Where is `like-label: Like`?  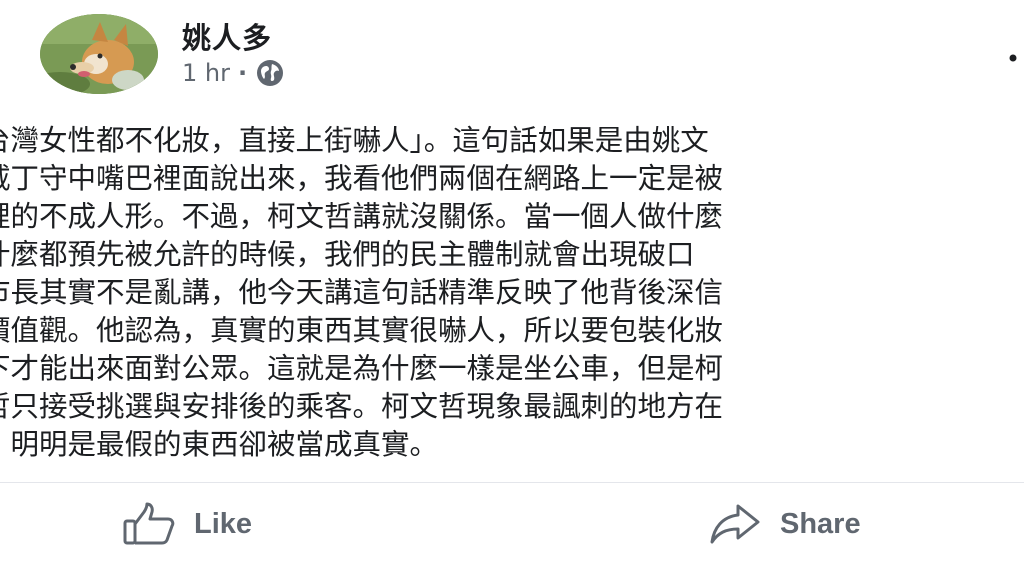 like-label: Like is located at coordinates (223, 523).